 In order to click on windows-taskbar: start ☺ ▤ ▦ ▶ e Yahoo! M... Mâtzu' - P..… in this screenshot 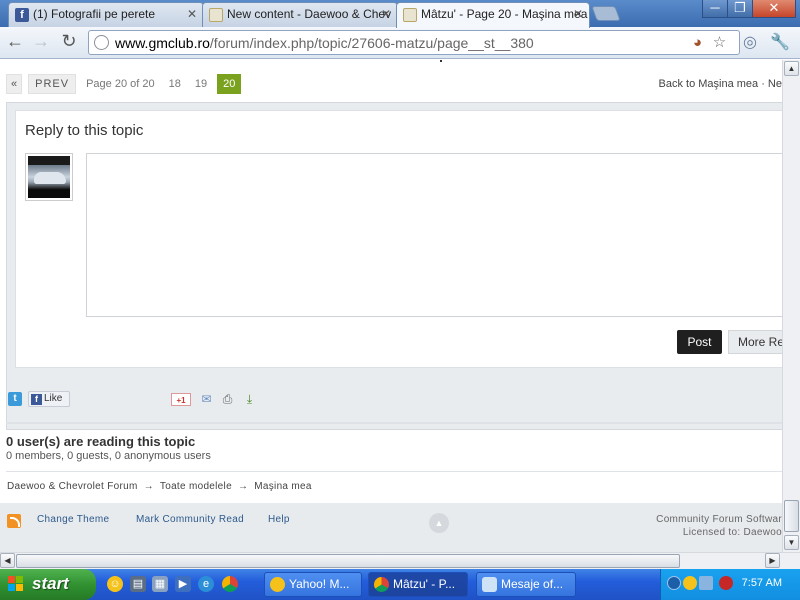, I will do `click(400, 584)`.